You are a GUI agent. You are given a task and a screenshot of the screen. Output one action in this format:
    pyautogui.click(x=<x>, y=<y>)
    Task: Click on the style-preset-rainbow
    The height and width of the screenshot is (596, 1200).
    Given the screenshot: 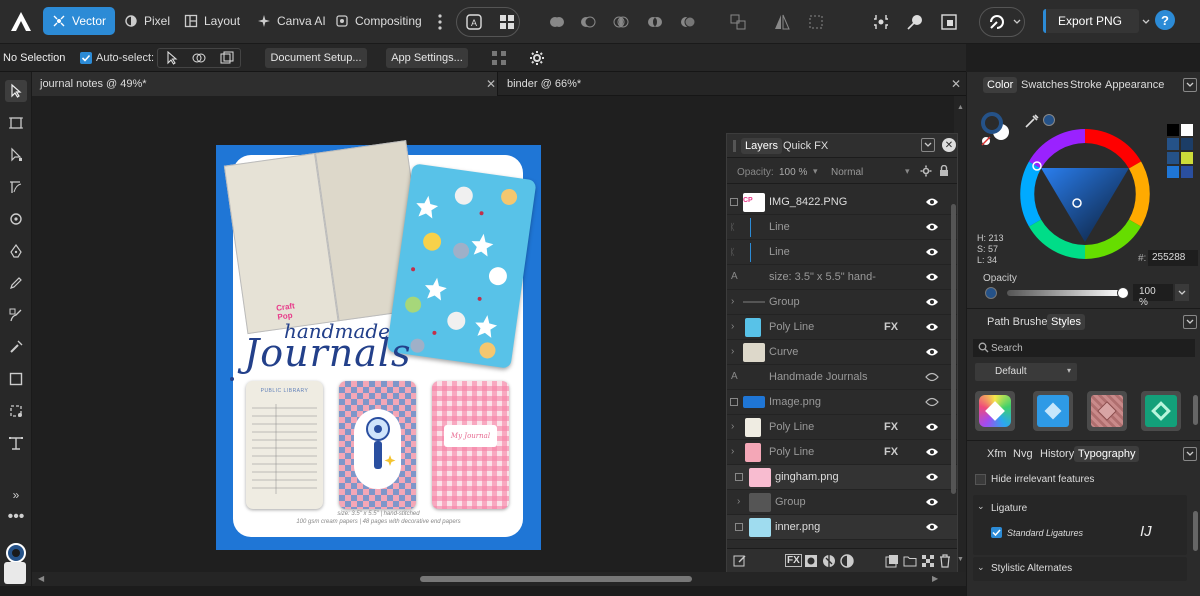 What is the action you would take?
    pyautogui.click(x=995, y=411)
    